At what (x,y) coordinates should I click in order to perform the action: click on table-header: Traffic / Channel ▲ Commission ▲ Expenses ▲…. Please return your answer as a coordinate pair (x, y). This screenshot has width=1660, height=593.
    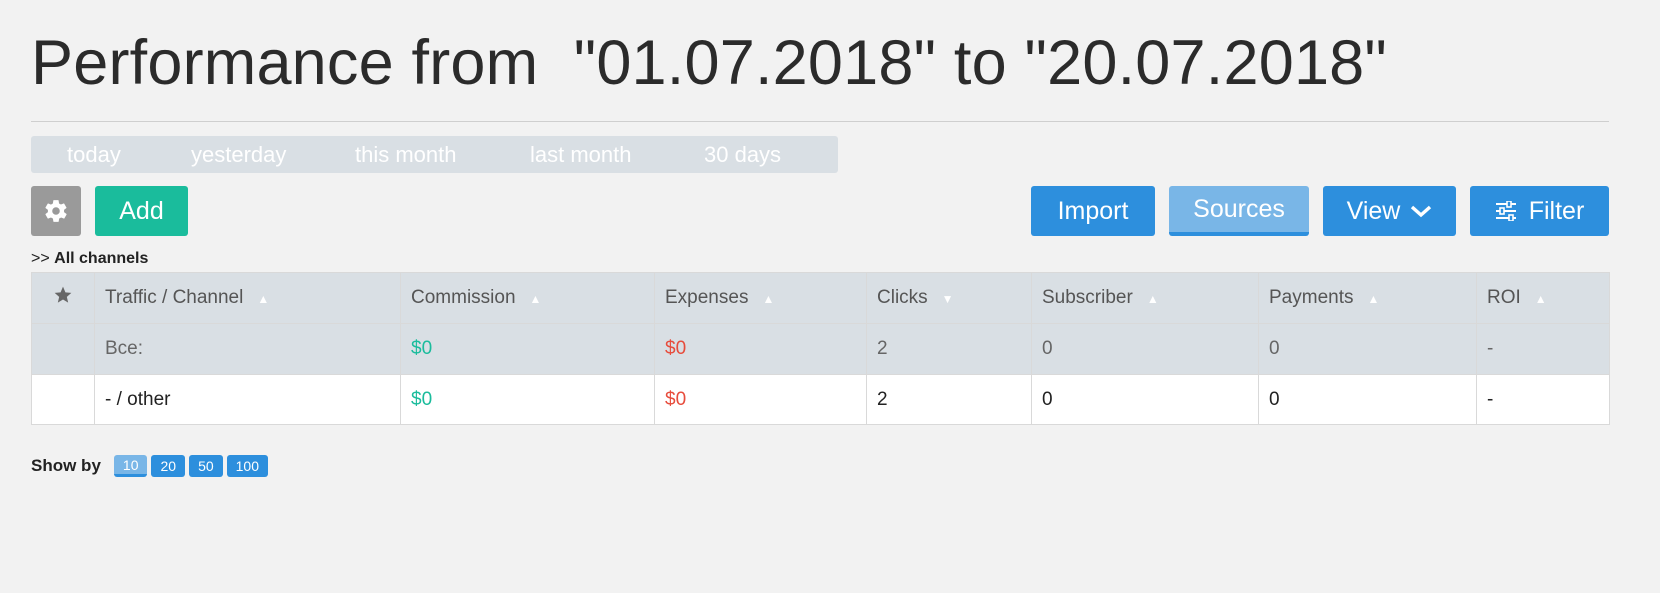
    Looking at the image, I should click on (820, 298).